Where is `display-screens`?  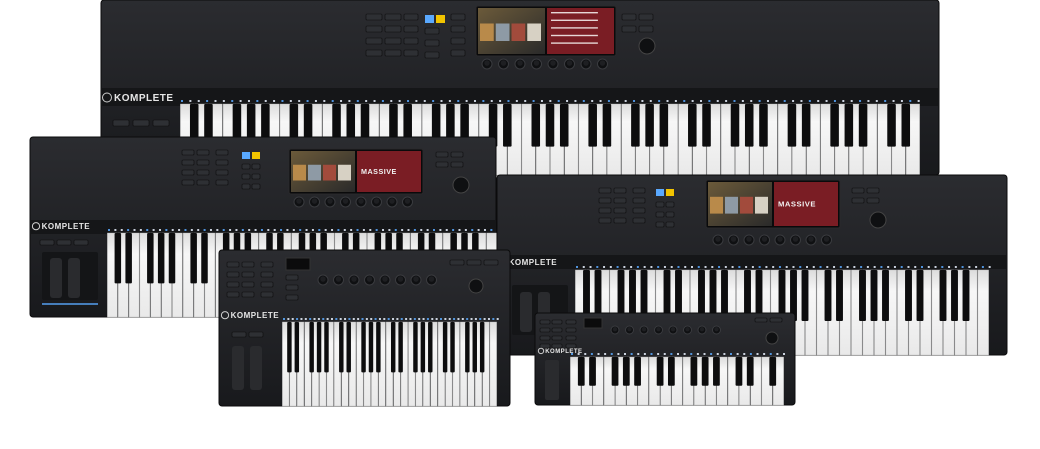
display-screens is located at coordinates (546, 31).